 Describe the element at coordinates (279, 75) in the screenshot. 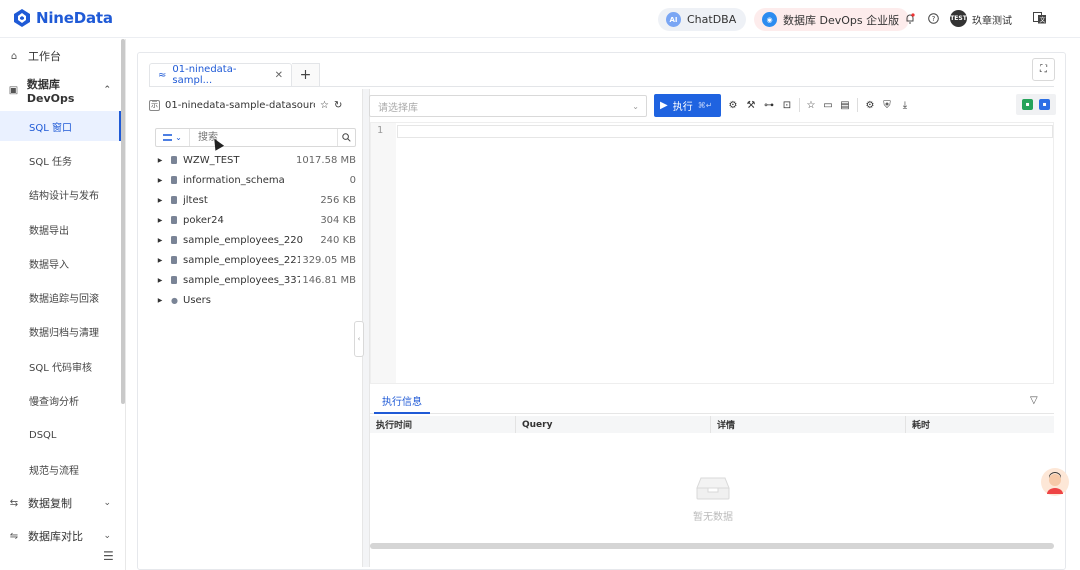

I see `close-icon: ✕` at that location.